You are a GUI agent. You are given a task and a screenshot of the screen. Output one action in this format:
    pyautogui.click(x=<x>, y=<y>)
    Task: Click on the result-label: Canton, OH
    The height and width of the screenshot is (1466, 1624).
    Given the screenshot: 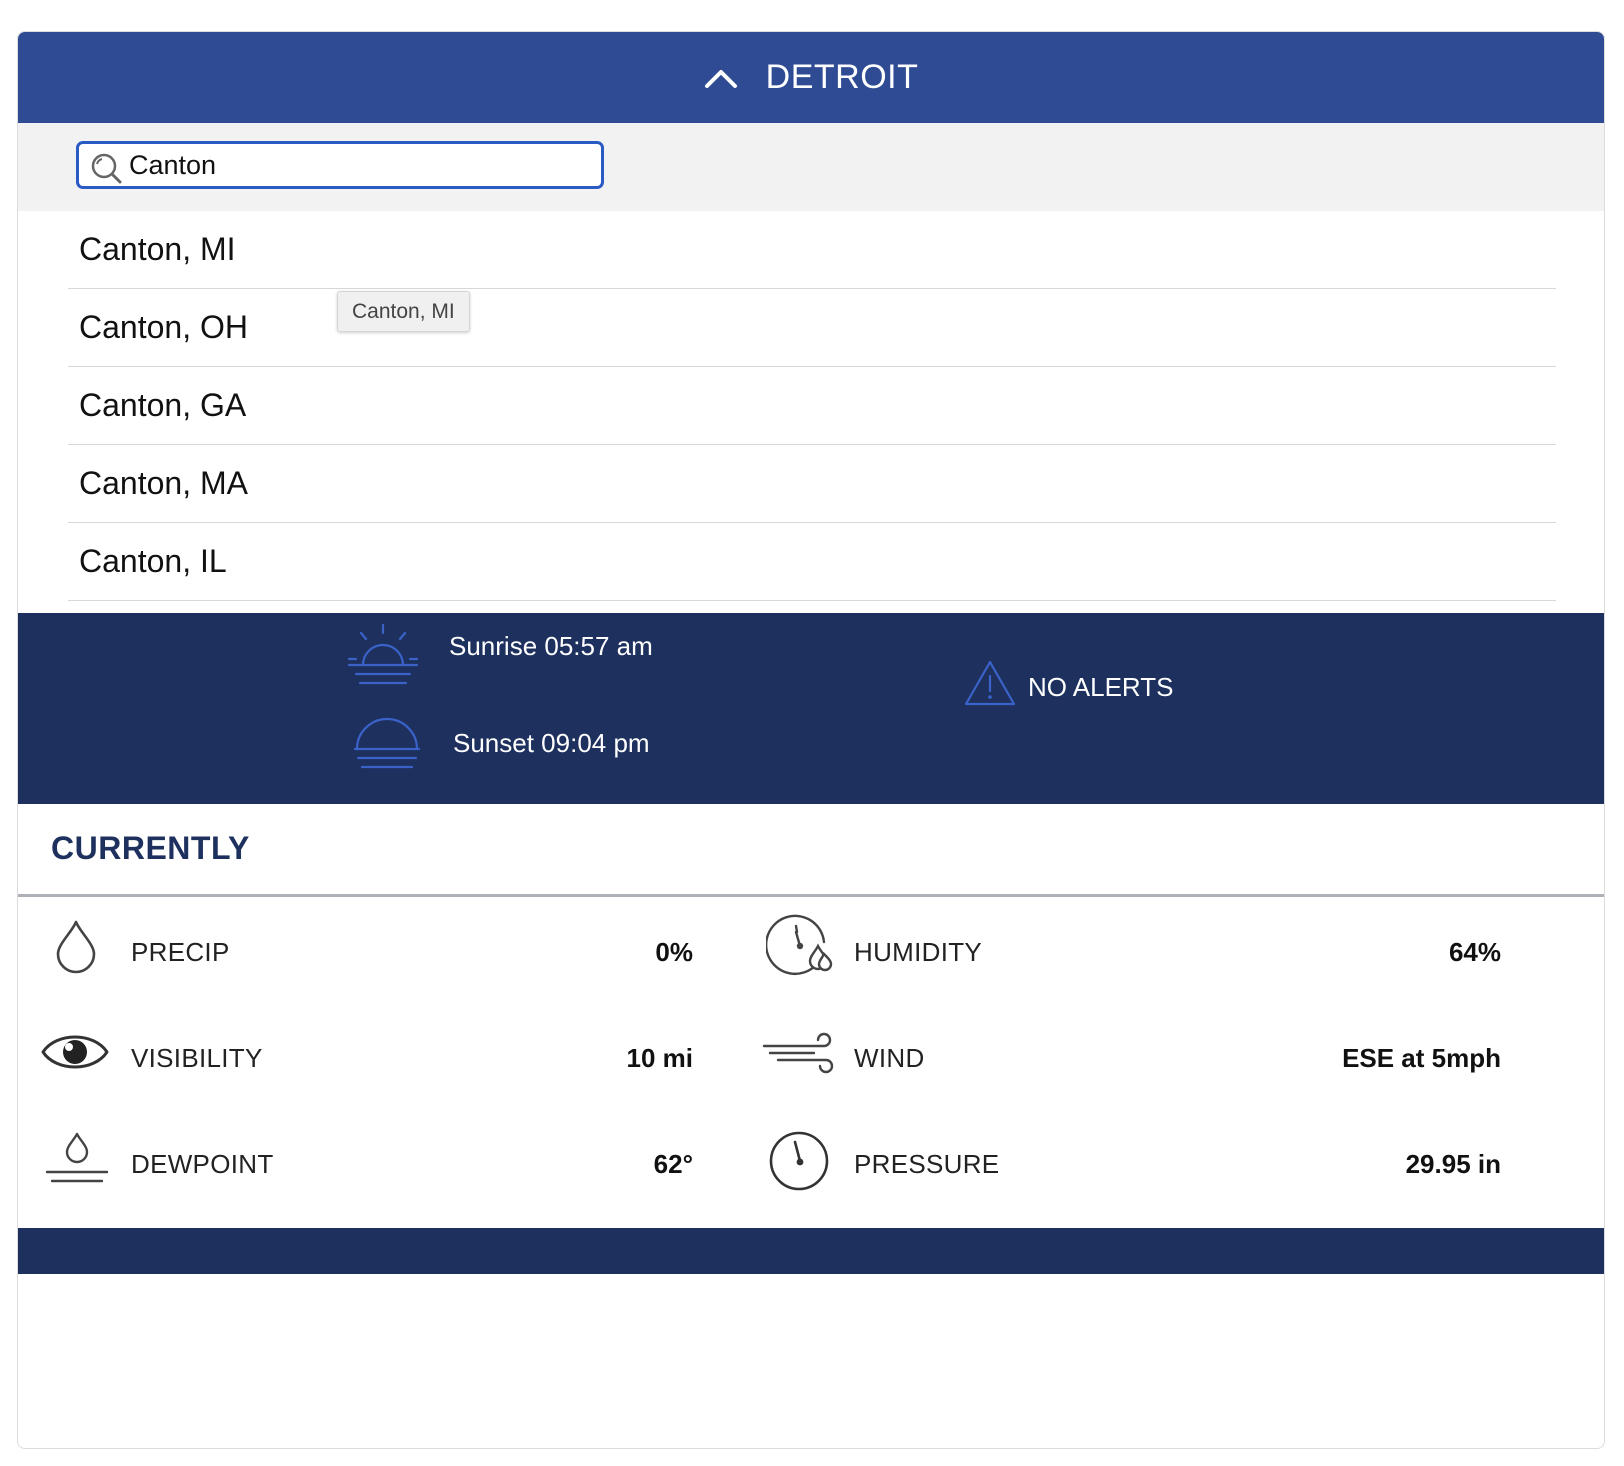 What is the action you would take?
    pyautogui.click(x=163, y=327)
    